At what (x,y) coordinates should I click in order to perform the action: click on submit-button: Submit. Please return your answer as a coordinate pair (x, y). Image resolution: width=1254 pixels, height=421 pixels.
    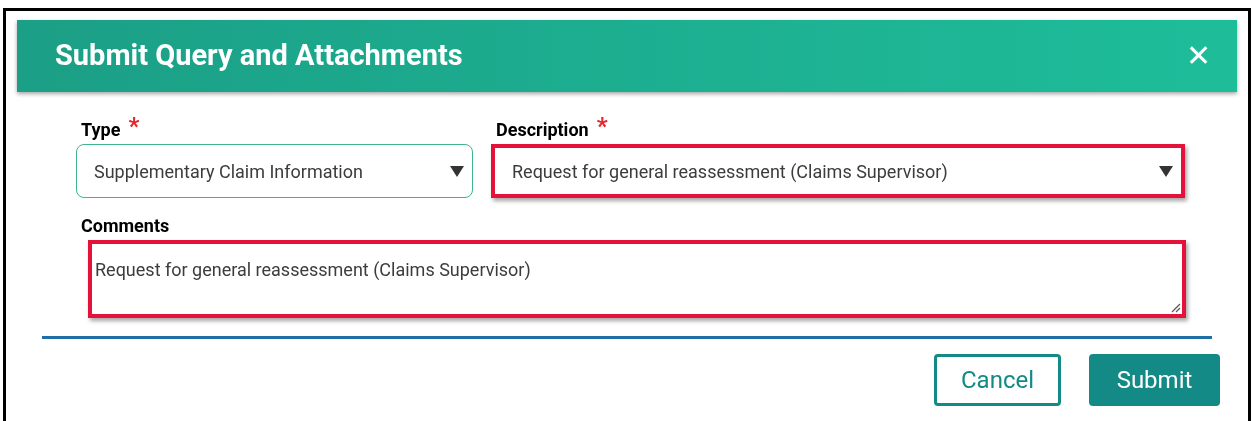
    Looking at the image, I should click on (1154, 380).